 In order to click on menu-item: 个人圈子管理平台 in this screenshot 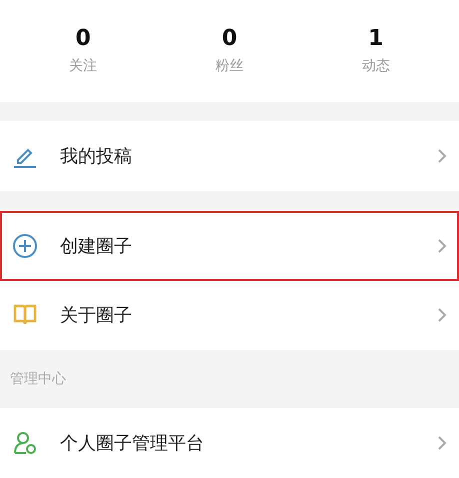, I will do `click(229, 443)`.